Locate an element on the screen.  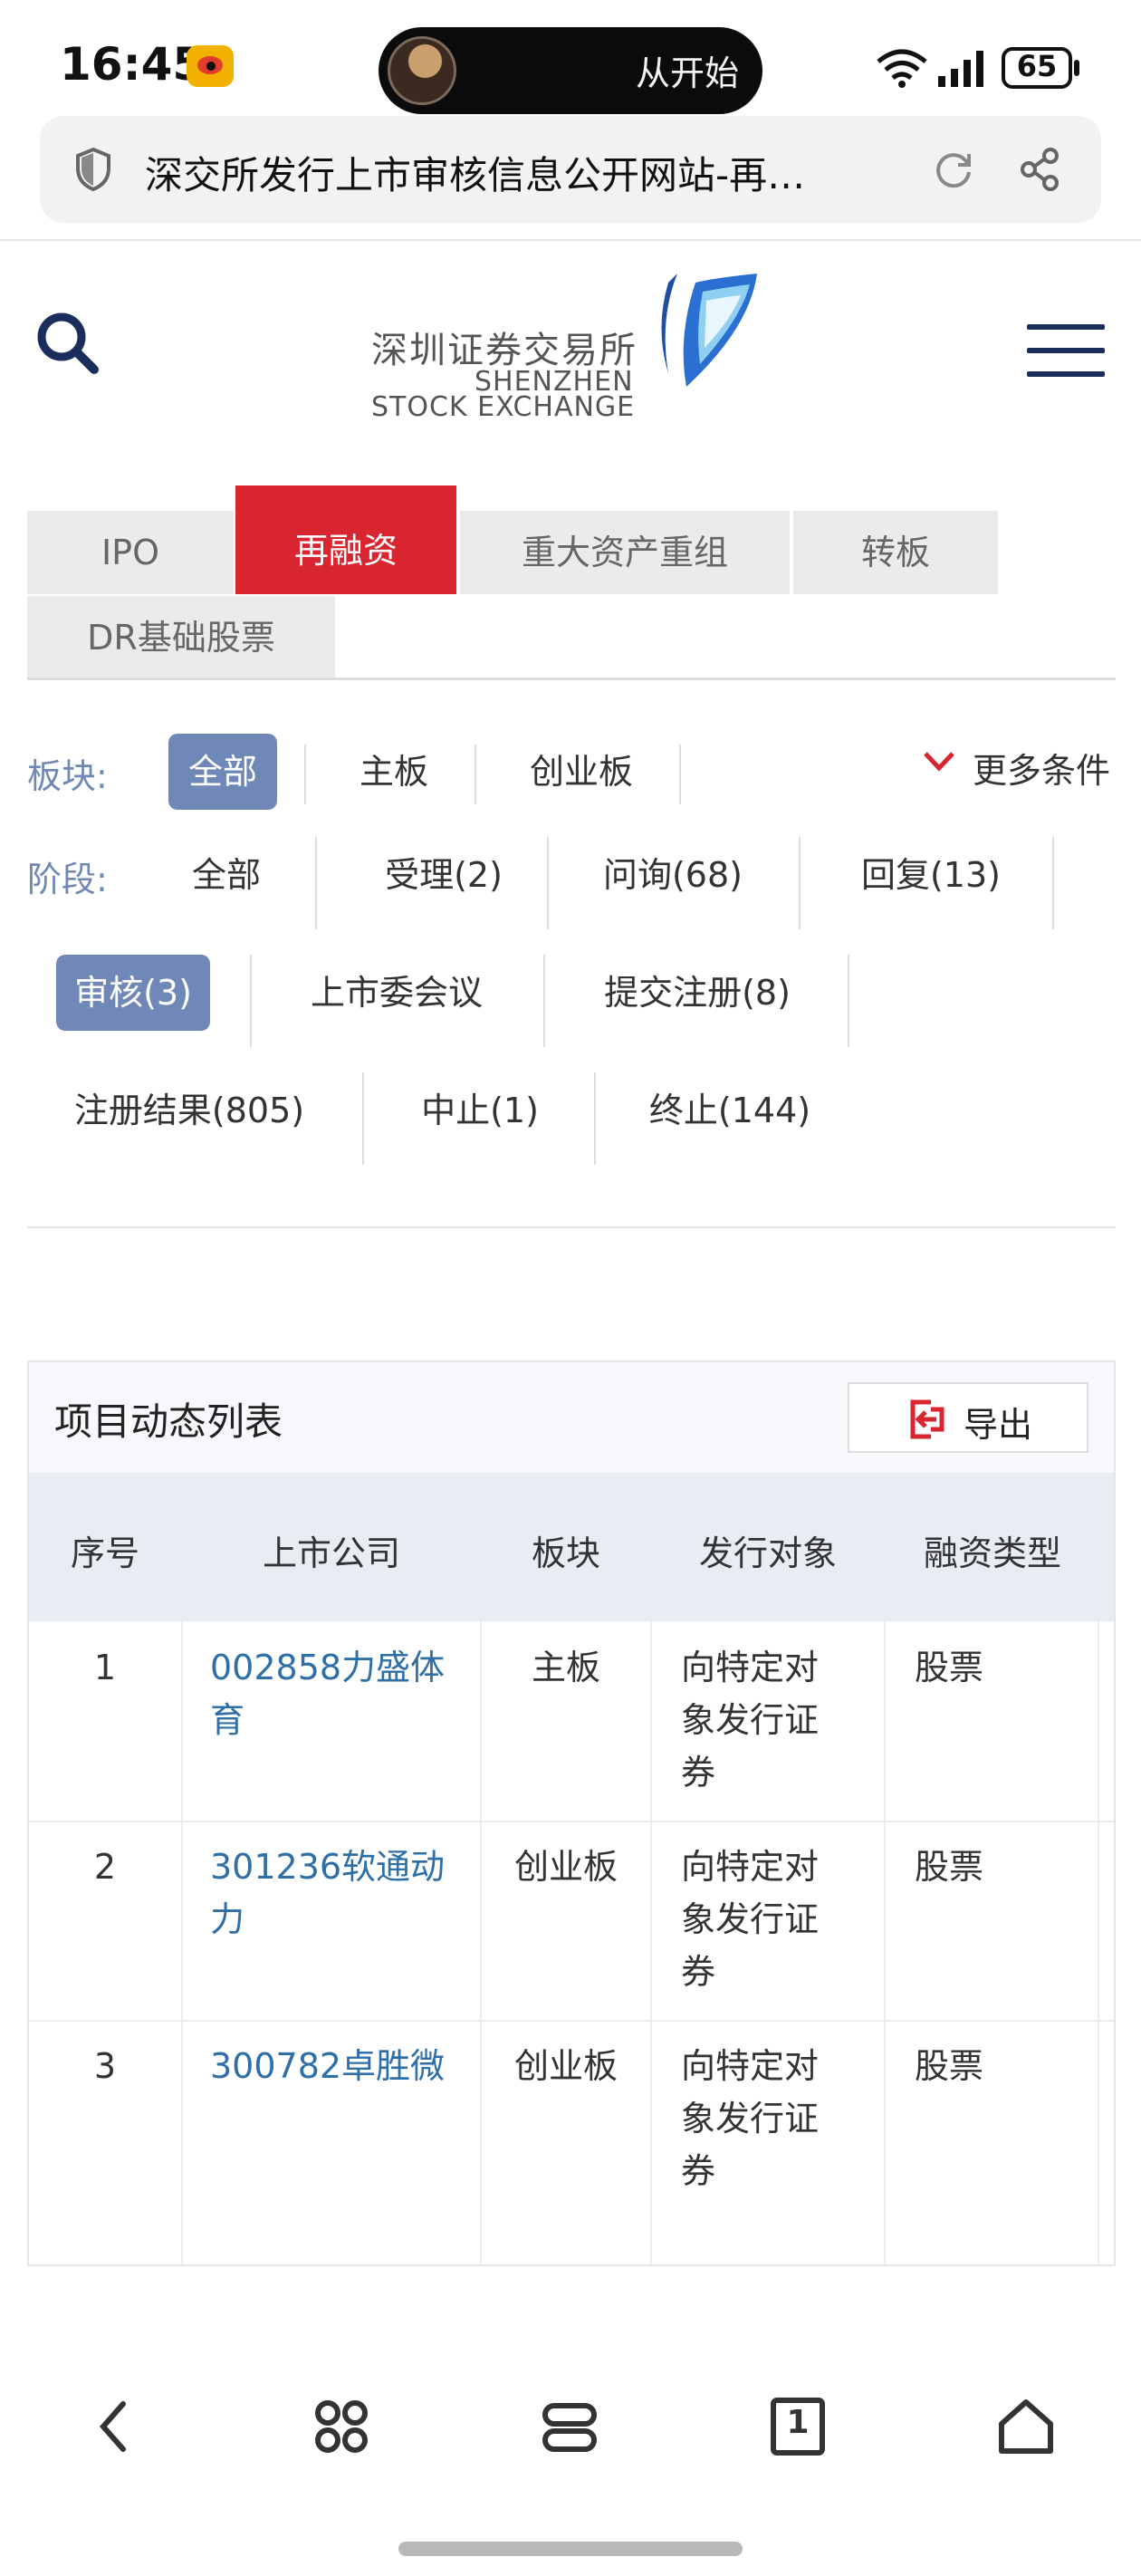
col-header-company: 上市公司 is located at coordinates (331, 1553).